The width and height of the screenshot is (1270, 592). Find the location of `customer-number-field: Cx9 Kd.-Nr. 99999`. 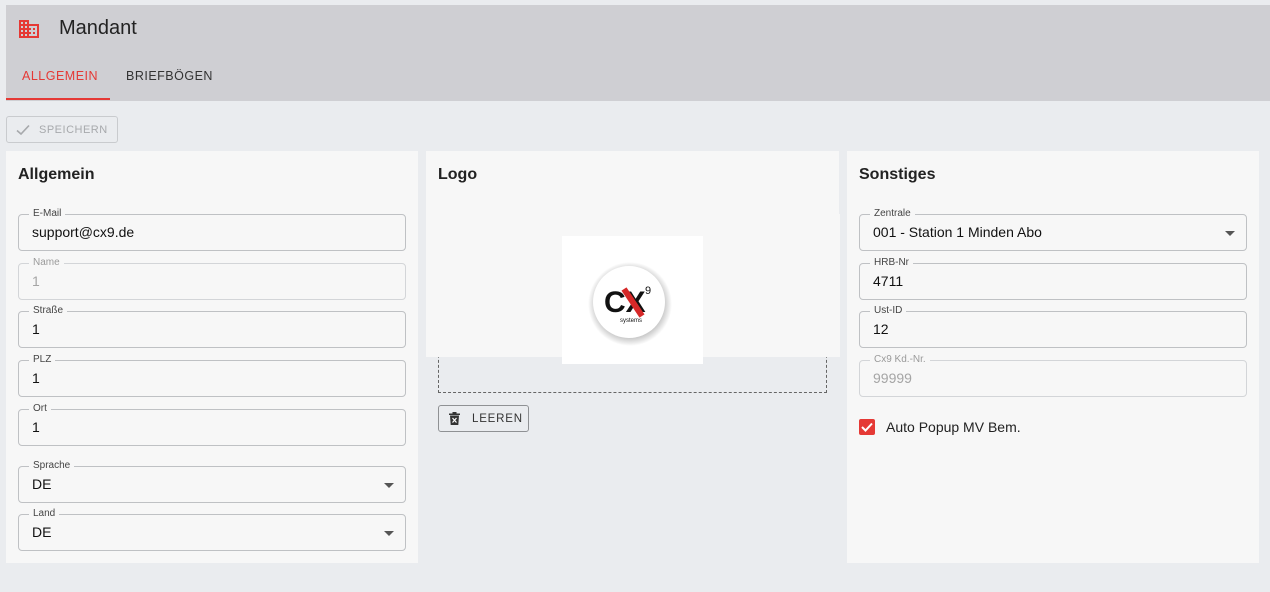

customer-number-field: Cx9 Kd.-Nr. 99999 is located at coordinates (1053, 375).